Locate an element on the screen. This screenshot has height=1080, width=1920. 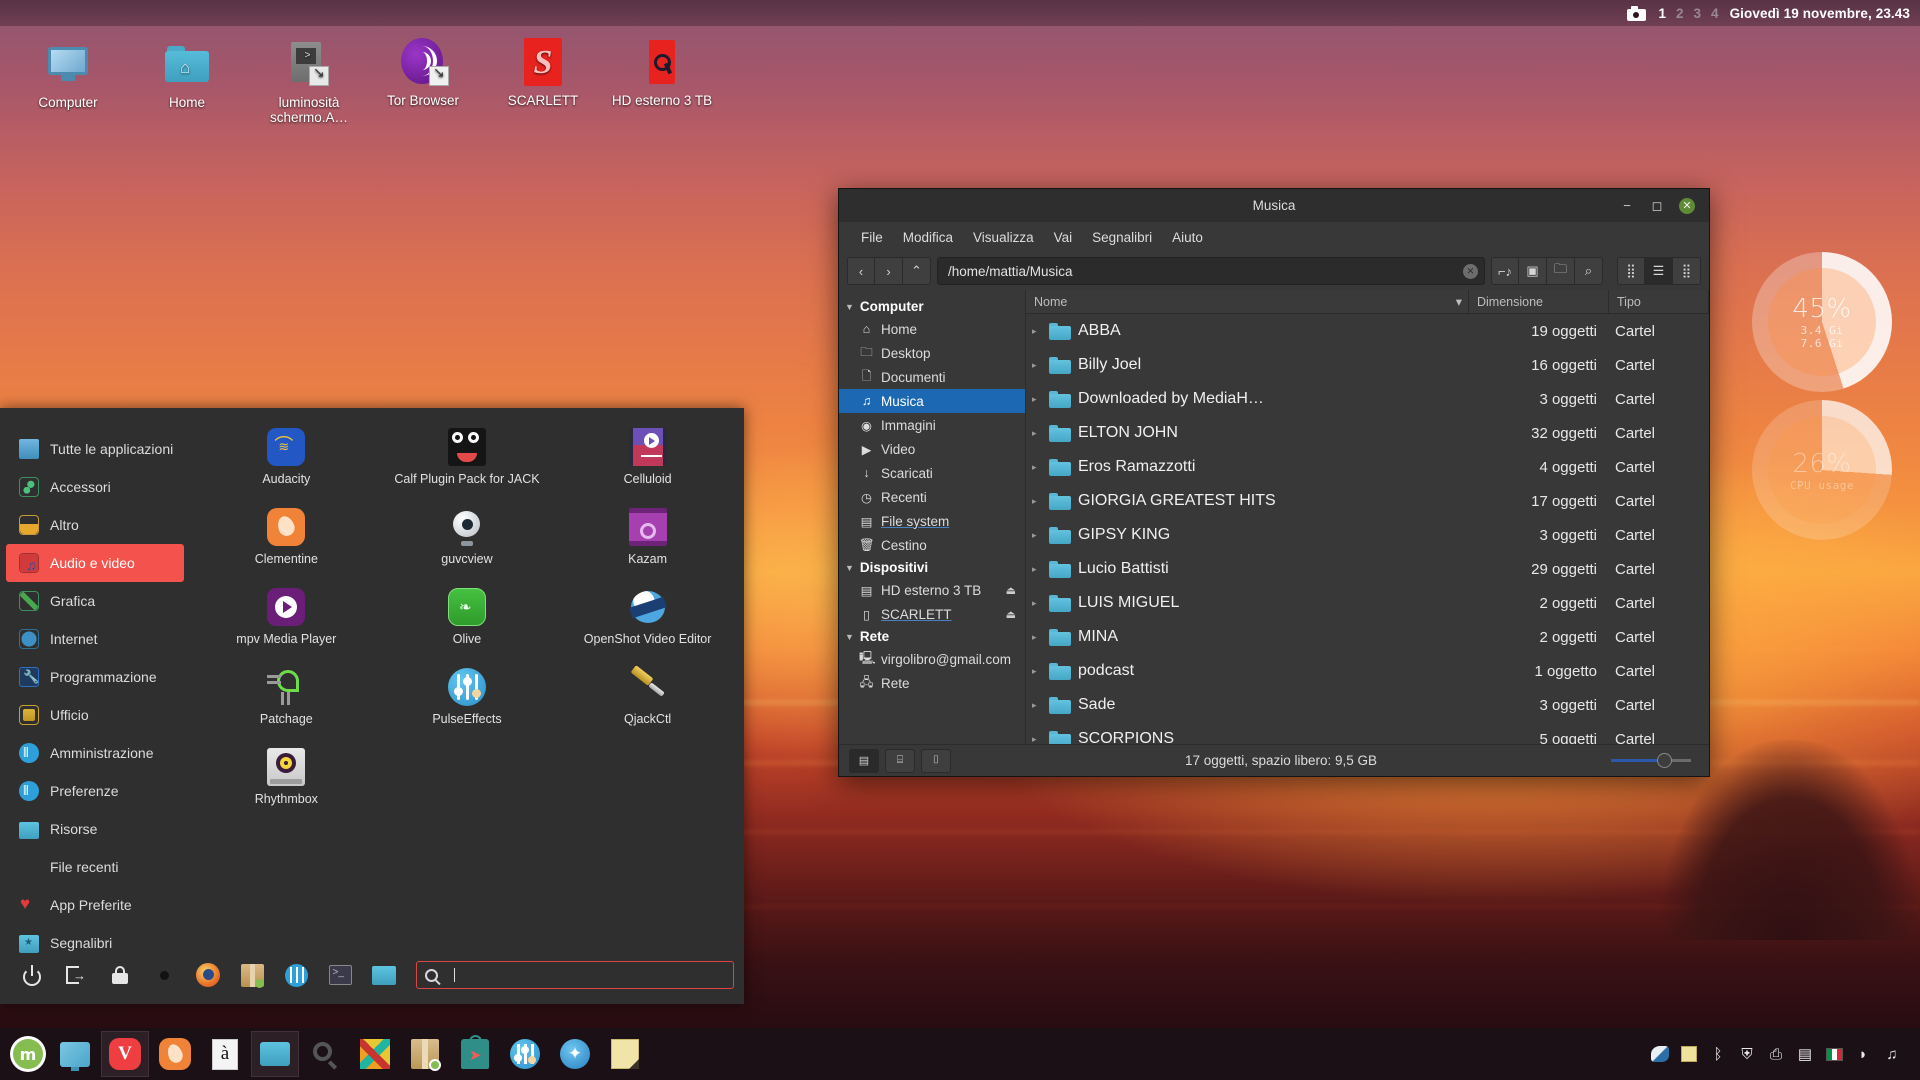
volume-music-icon: ♫ is located at coordinates (1892, 1054).